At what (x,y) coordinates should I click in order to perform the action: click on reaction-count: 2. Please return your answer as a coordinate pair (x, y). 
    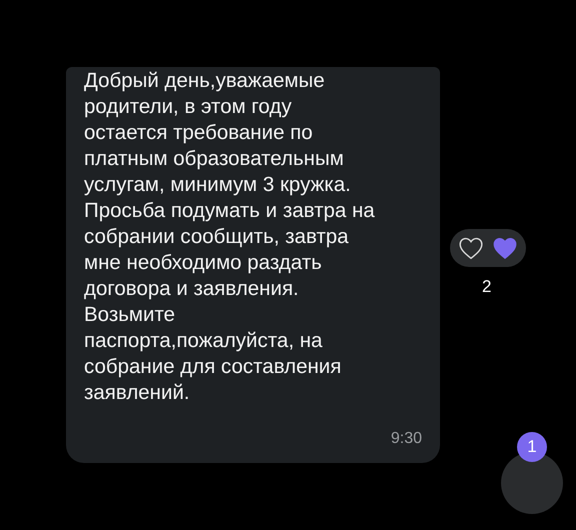
    Looking at the image, I should click on (487, 287).